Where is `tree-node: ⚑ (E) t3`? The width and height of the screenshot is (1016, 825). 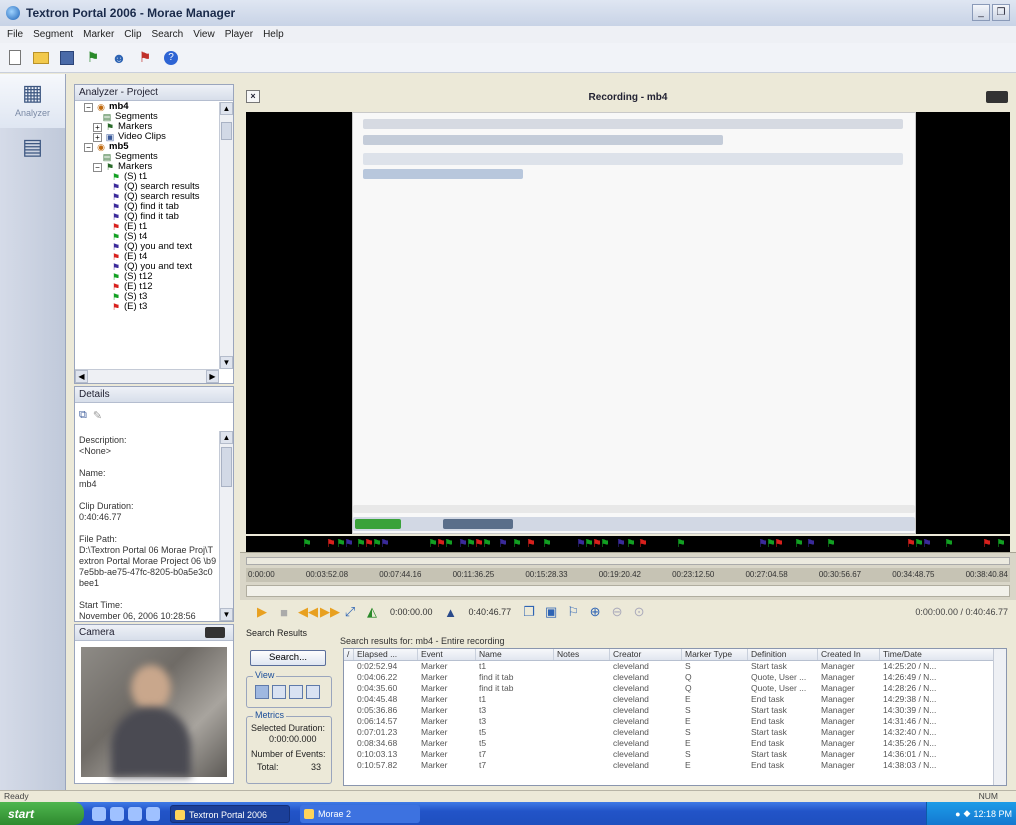 tree-node: ⚑ (E) t3 is located at coordinates (147, 307).